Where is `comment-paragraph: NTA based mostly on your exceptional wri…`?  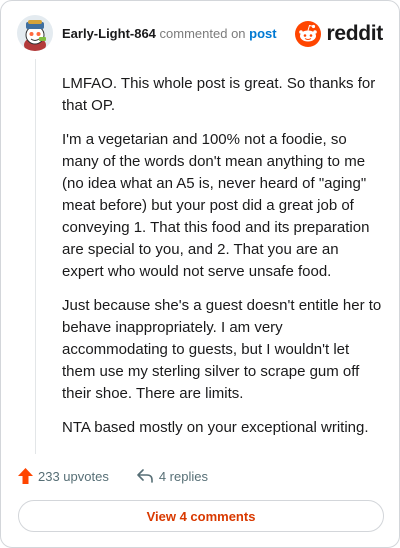 comment-paragraph: NTA based mostly on your exceptional wri… is located at coordinates (215, 427).